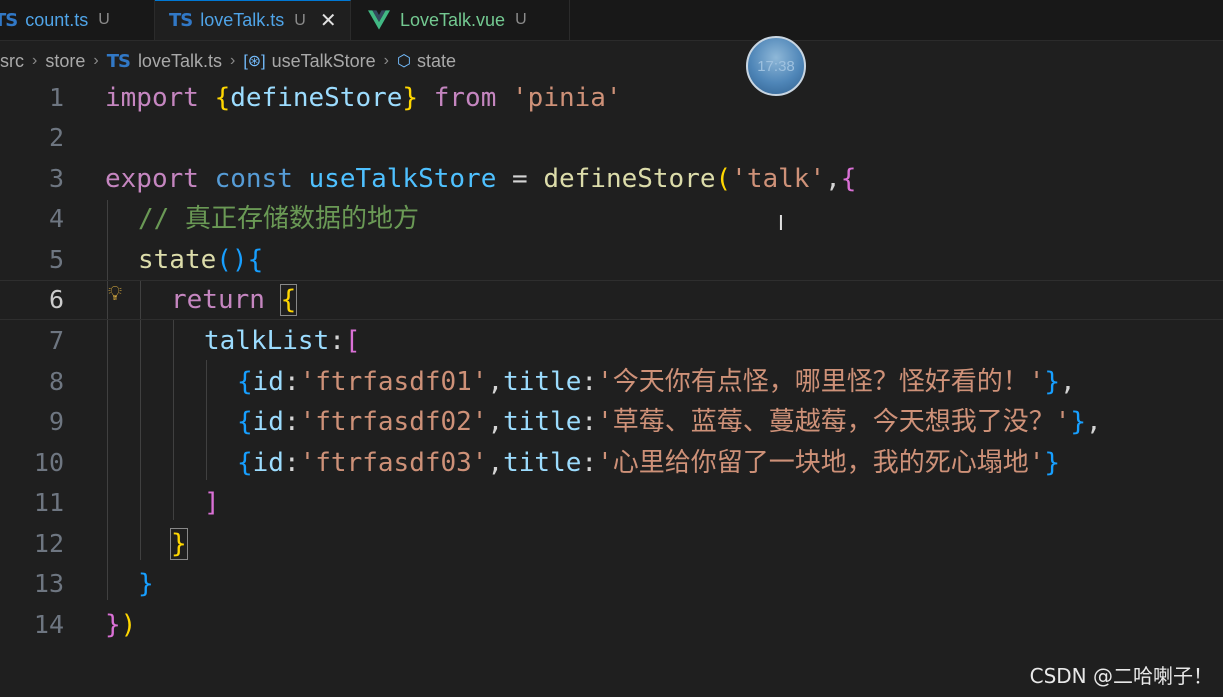 This screenshot has height=697, width=1223. I want to click on lightbulb-icon: 💡︎, so click(115, 293).